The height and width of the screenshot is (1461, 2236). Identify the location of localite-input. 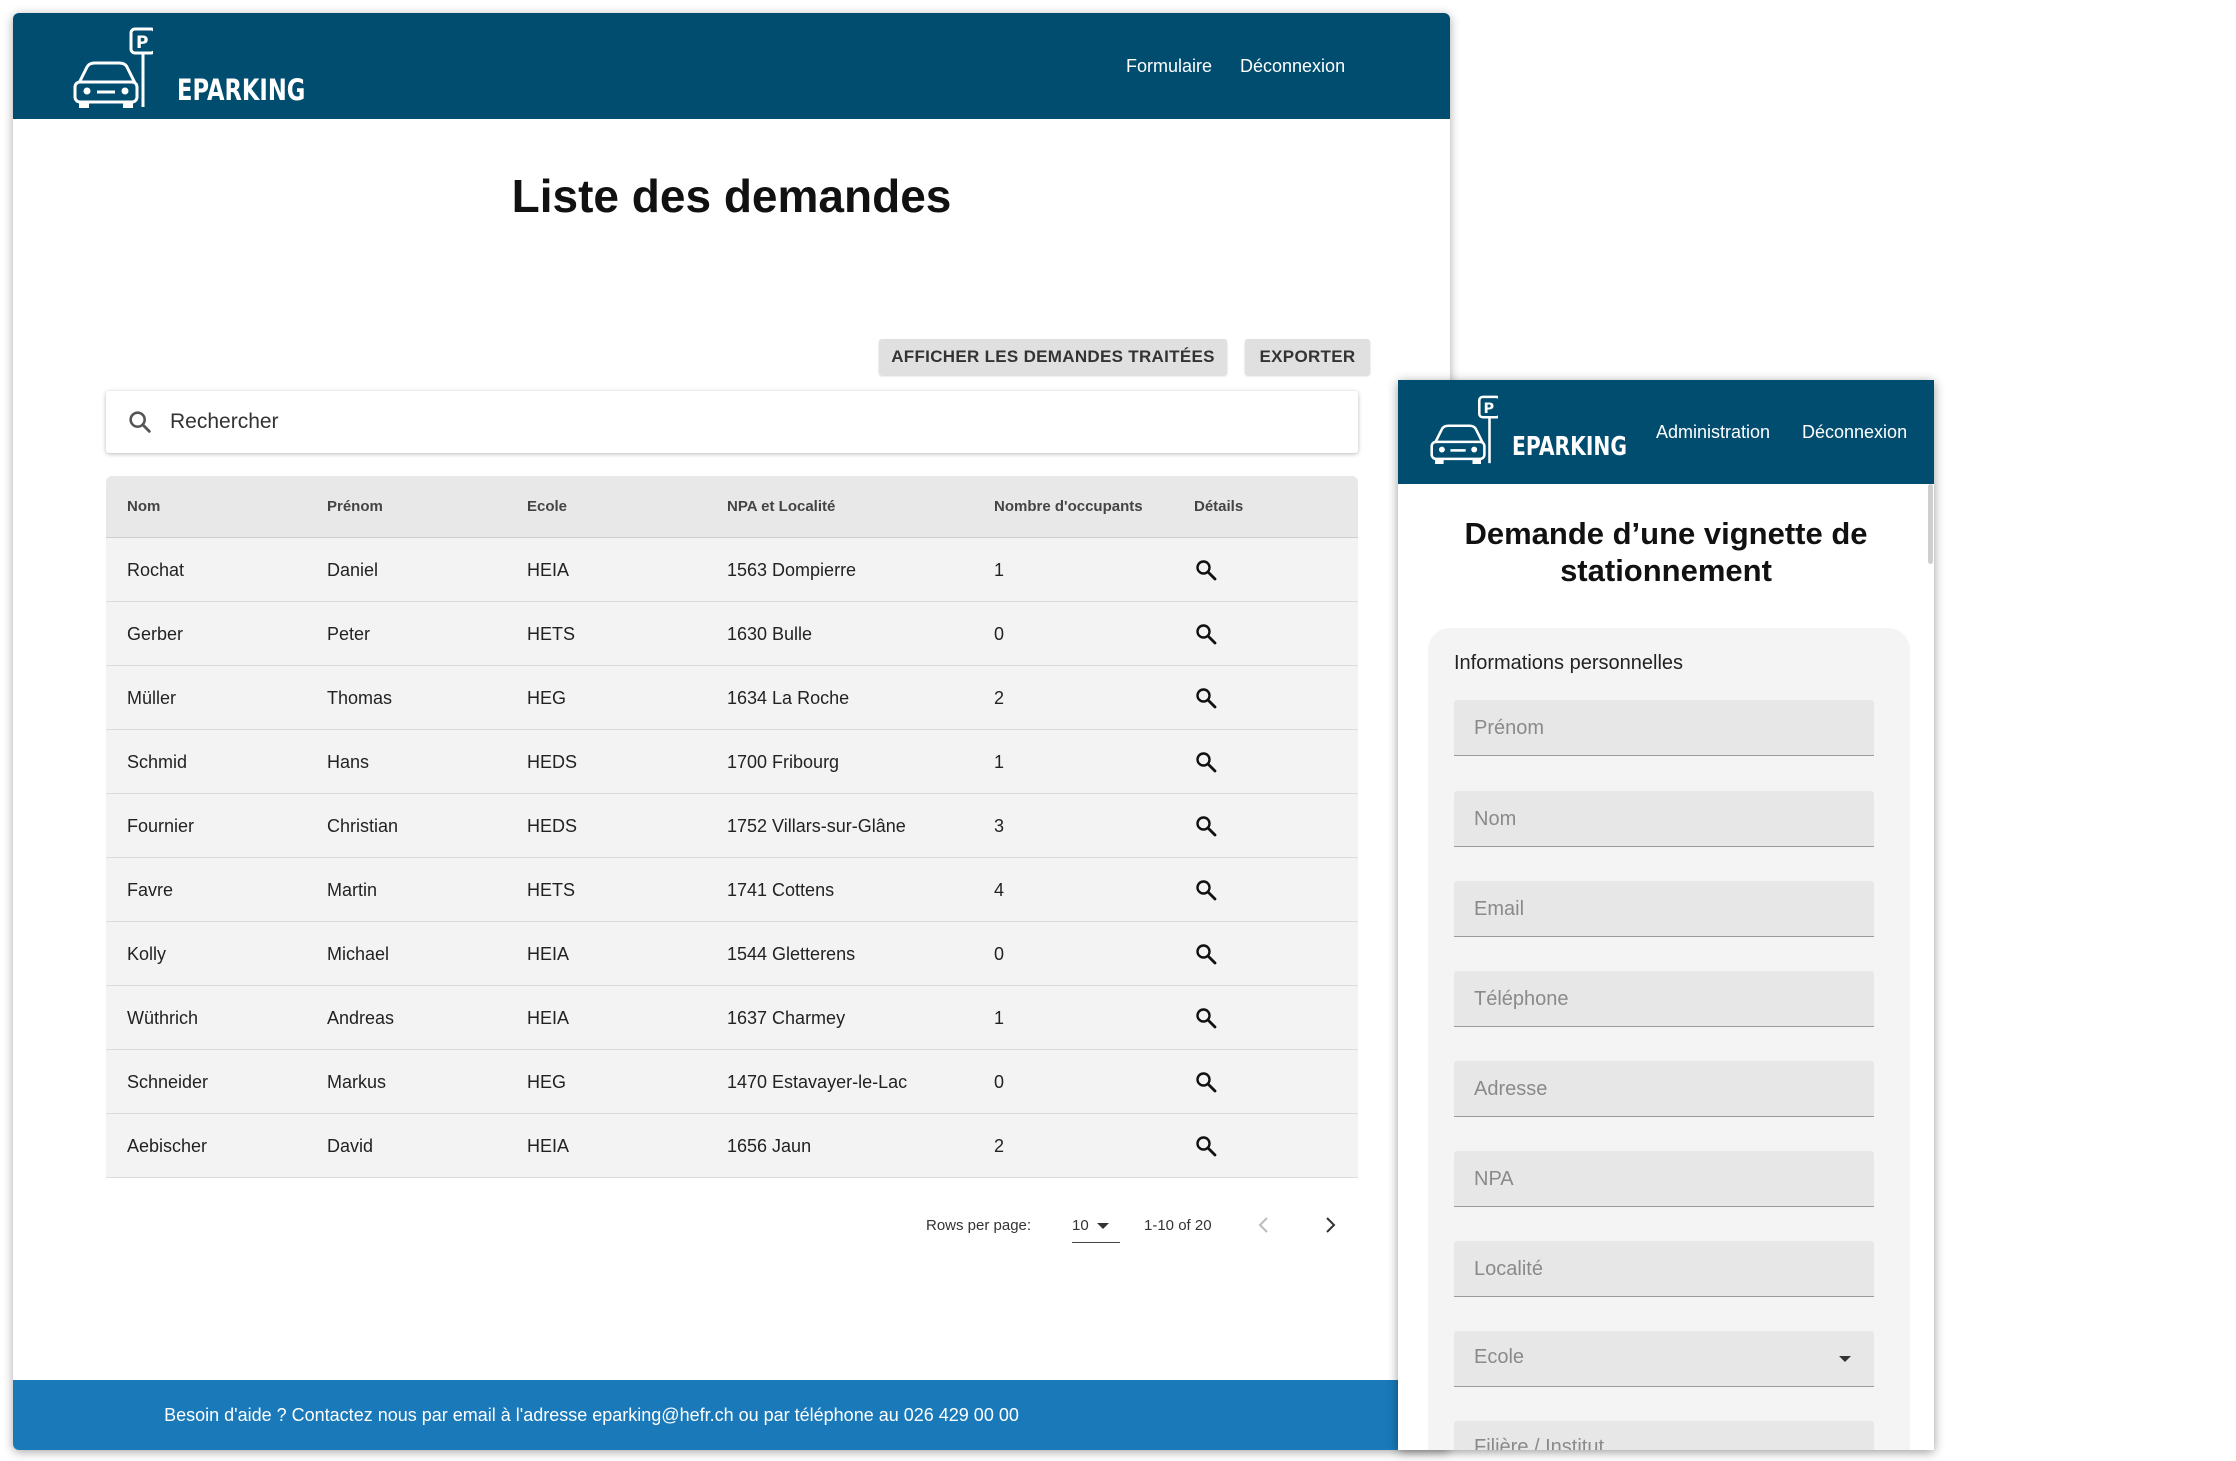
(1664, 1269).